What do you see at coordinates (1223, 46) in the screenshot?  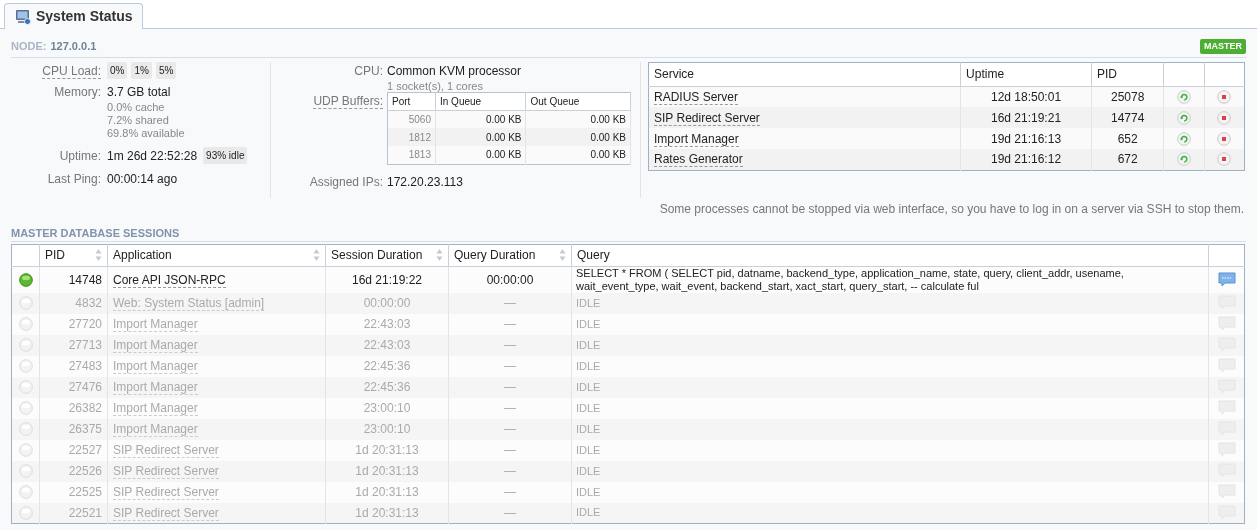 I see `master-badge: MASTER` at bounding box center [1223, 46].